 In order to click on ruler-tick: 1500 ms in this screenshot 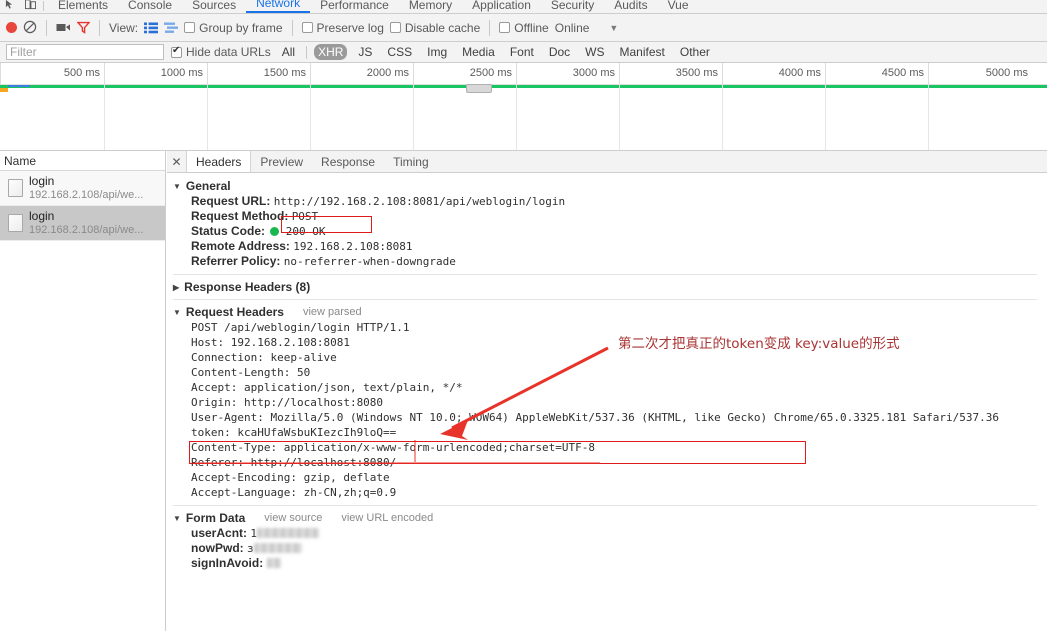, I will do `click(258, 74)`.